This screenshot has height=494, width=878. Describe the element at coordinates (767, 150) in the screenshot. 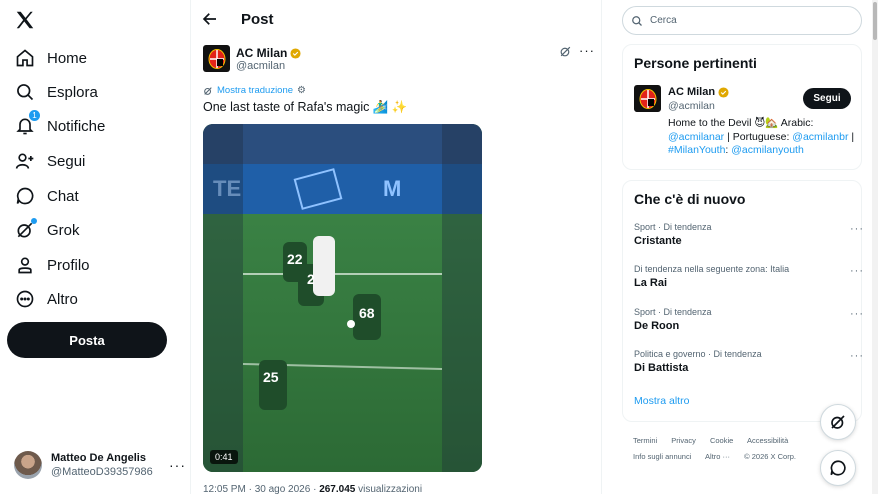

I see `bio-link: @acmilanyouth` at that location.